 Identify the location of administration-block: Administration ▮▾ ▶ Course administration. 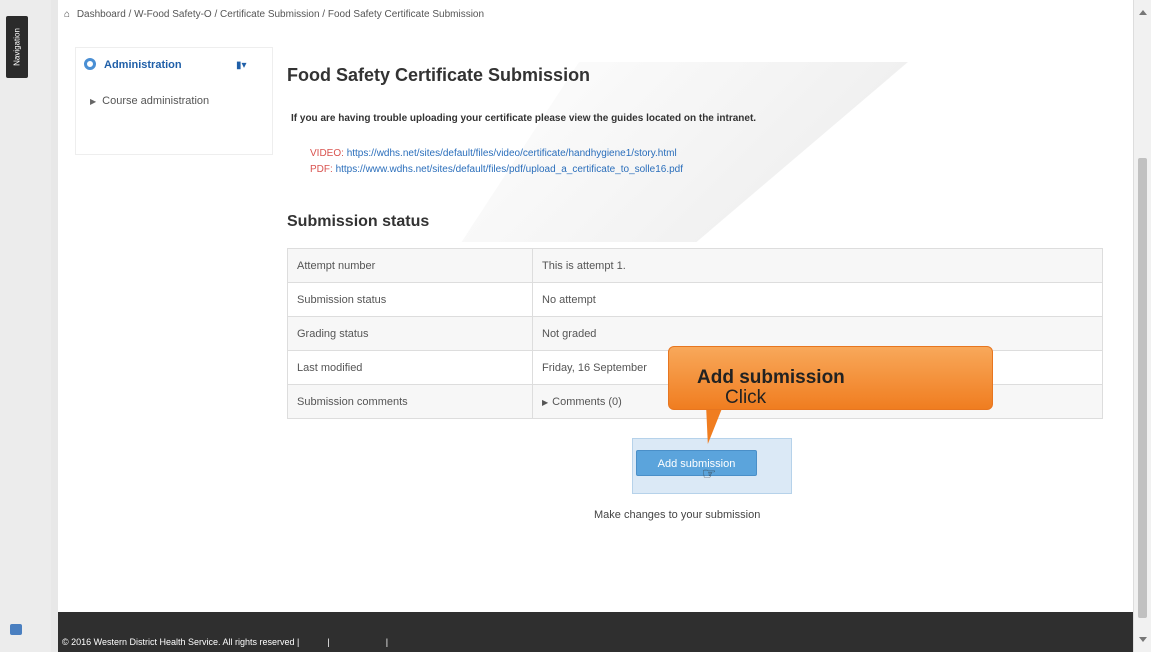
(174, 101).